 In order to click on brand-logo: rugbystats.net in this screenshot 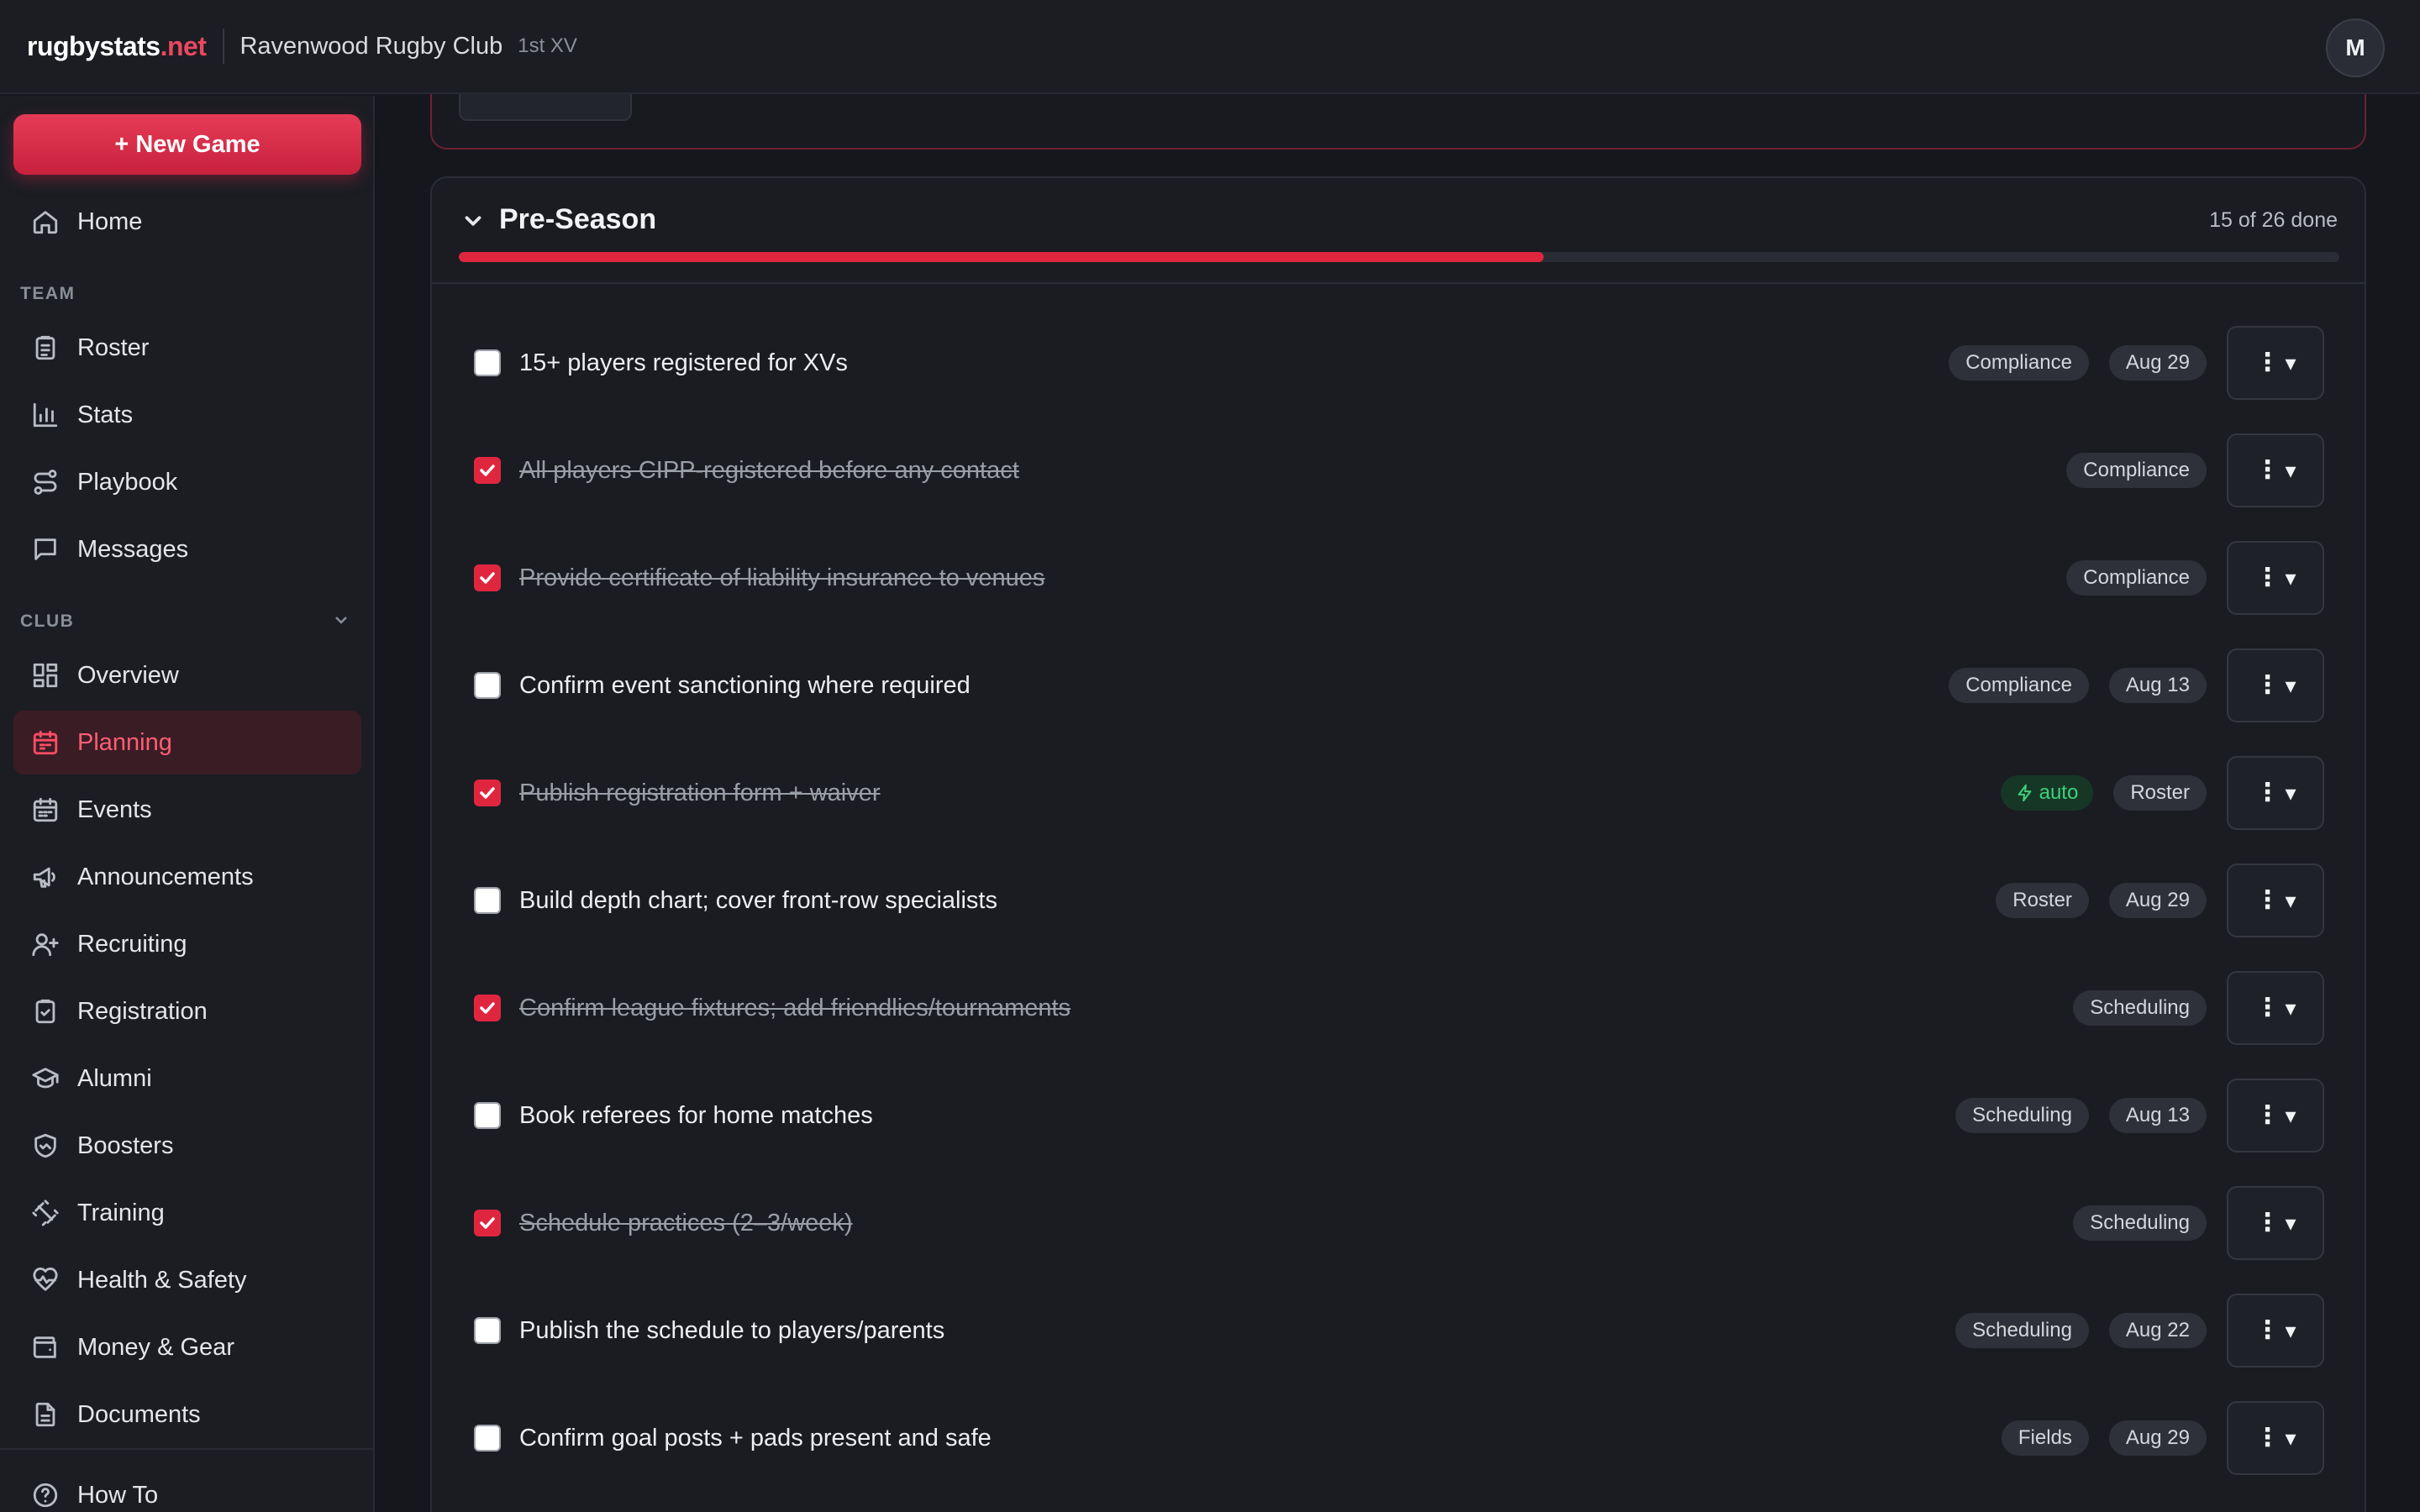, I will do `click(117, 46)`.